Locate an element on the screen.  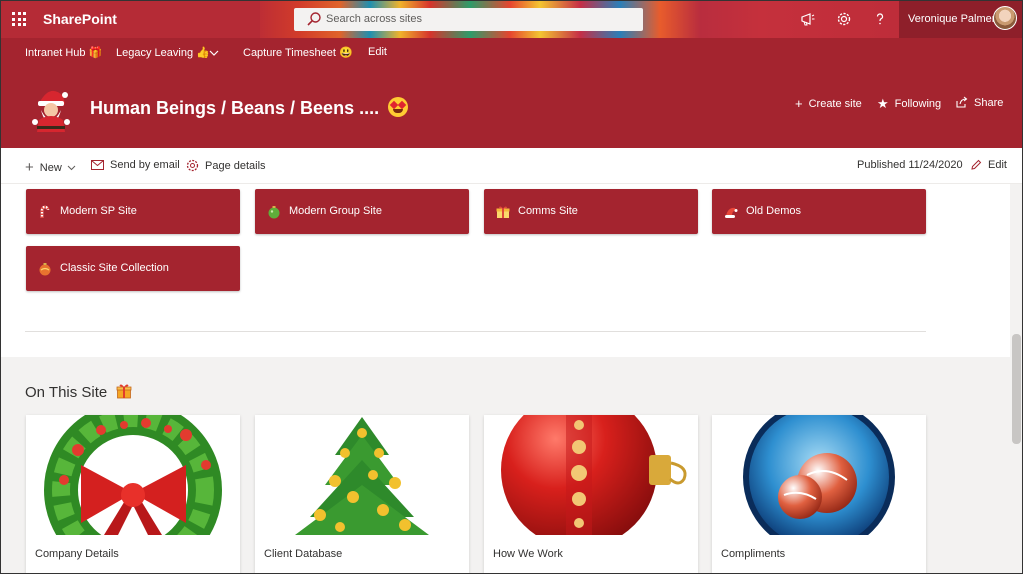
card-how-we-work: How We Work is located at coordinates (591, 494).